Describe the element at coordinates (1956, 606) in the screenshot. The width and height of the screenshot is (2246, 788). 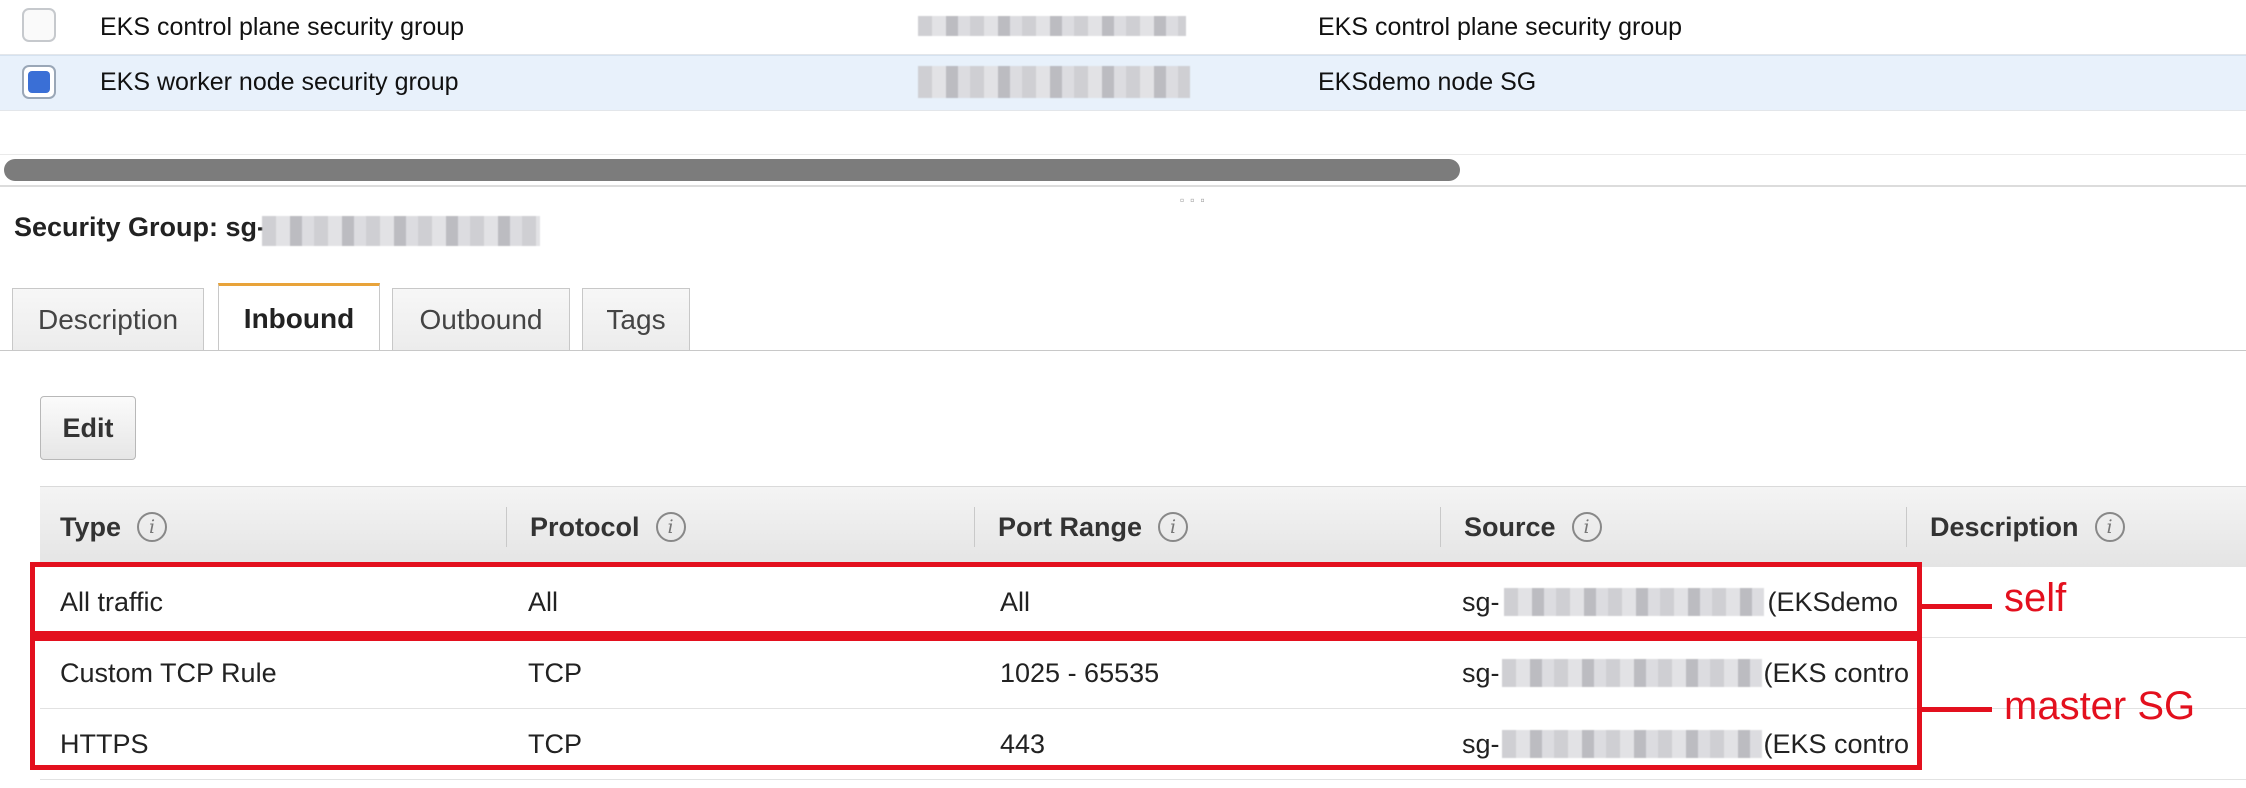
I see `self-connector-line` at that location.